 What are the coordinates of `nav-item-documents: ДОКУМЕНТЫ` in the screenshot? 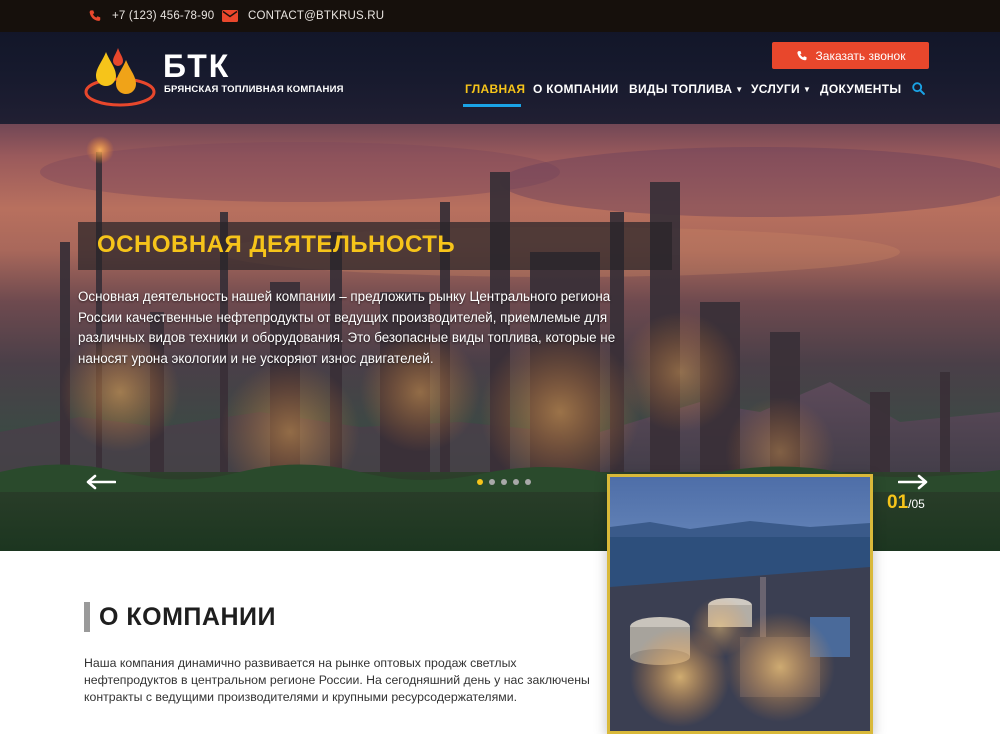 It's located at (860, 89).